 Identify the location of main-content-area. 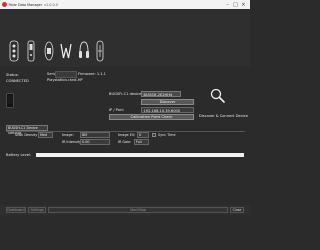
(125, 181).